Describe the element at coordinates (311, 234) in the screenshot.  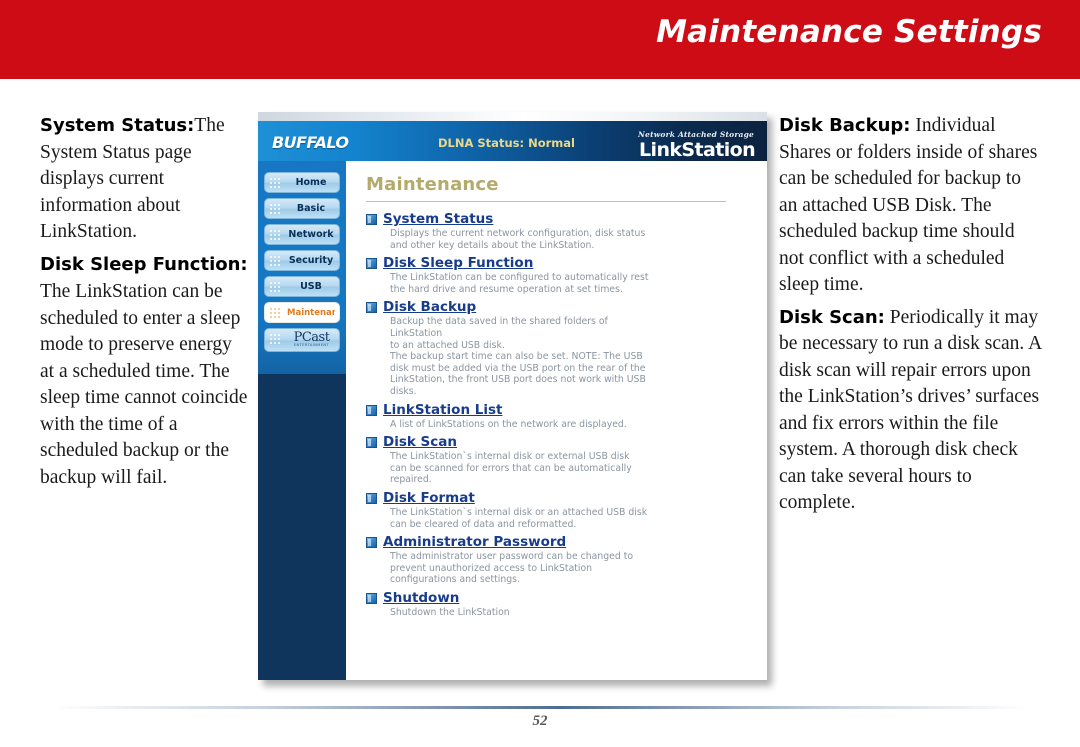
I see `sidebar-item-label: Network` at that location.